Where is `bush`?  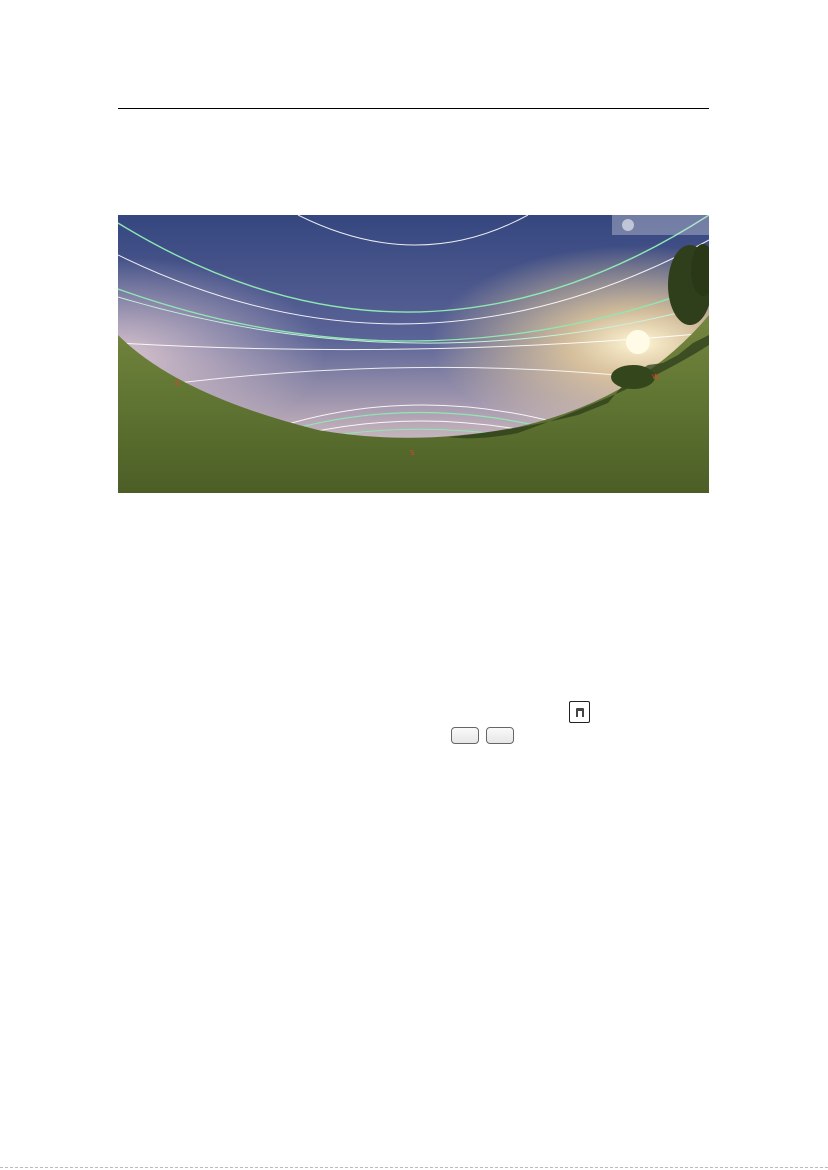 bush is located at coordinates (633, 377).